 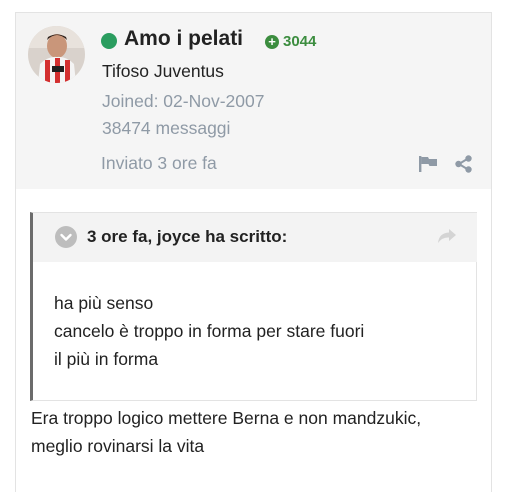 What do you see at coordinates (56, 54) in the screenshot?
I see `avatar` at bounding box center [56, 54].